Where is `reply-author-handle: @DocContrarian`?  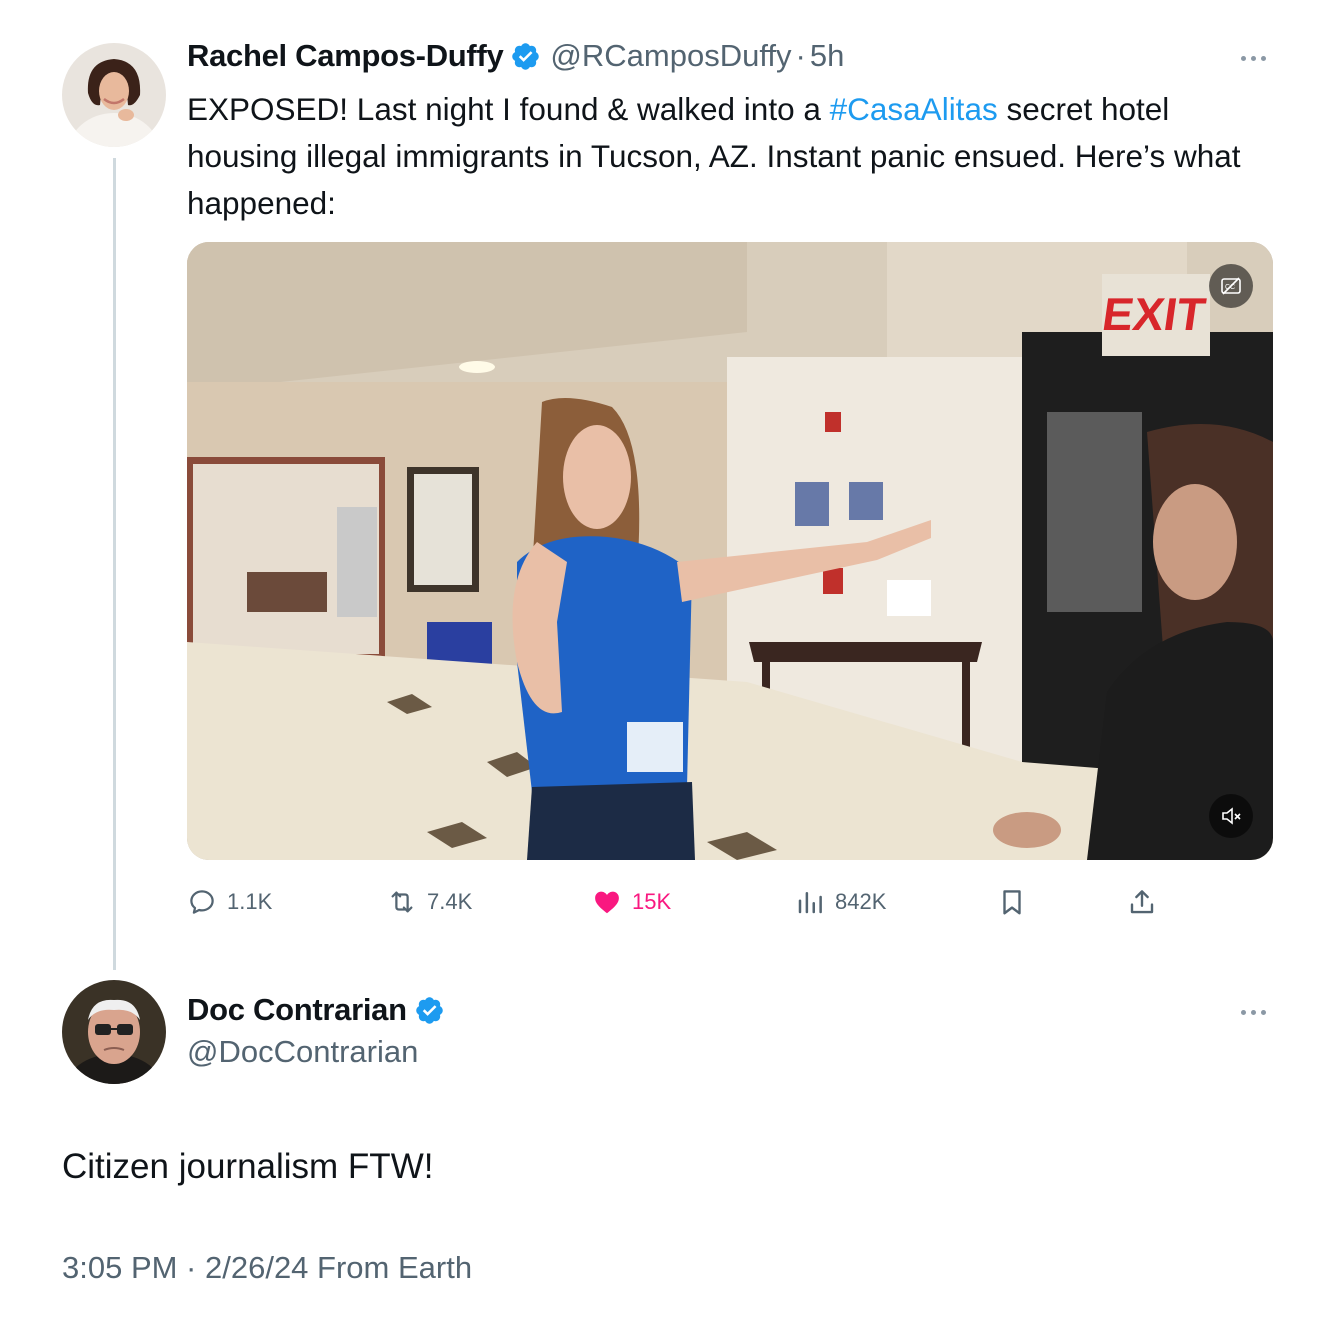
reply-author-handle: @DocContrarian is located at coordinates (302, 1052).